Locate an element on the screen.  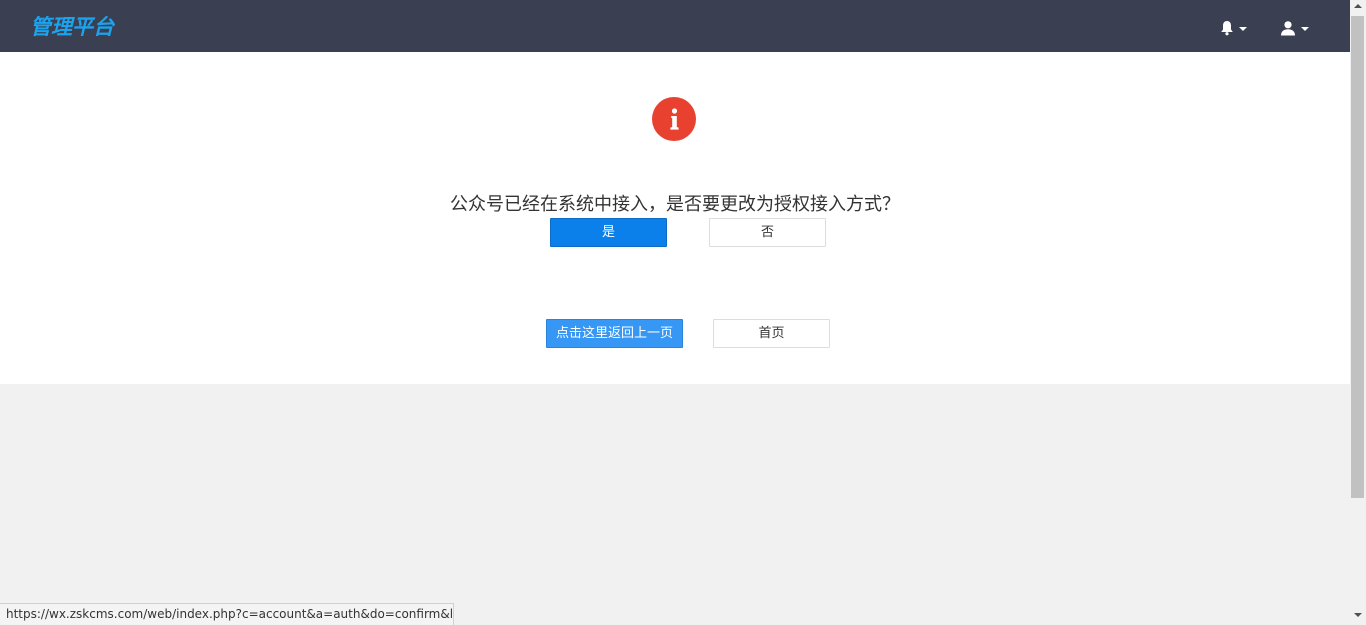
confirm-message: 公众号已经在系统中接入，是否要更改为授权接入方式？ is located at coordinates (675, 204).